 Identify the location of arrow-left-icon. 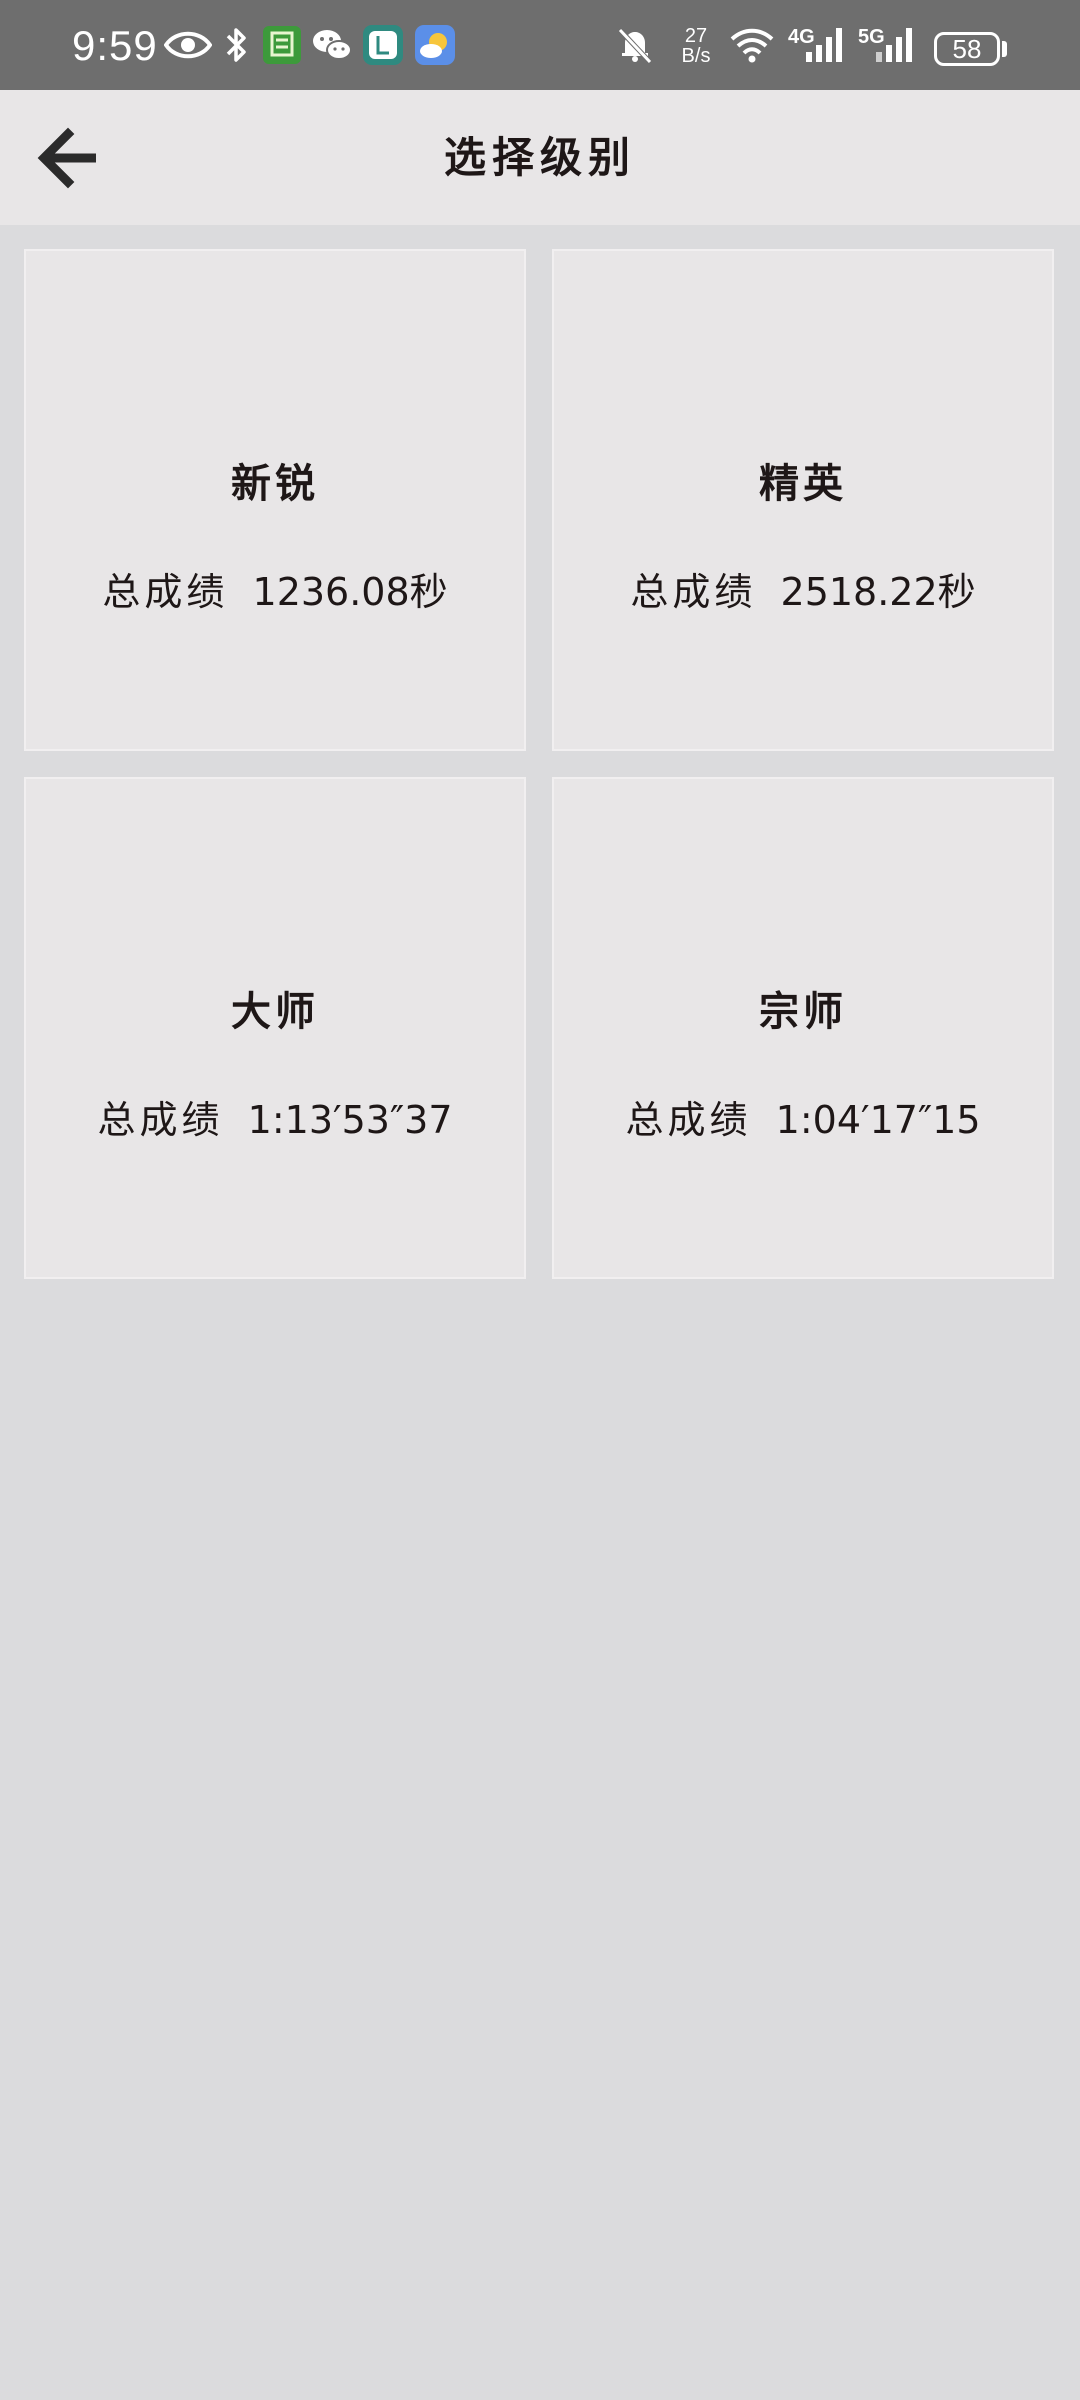
(66, 158).